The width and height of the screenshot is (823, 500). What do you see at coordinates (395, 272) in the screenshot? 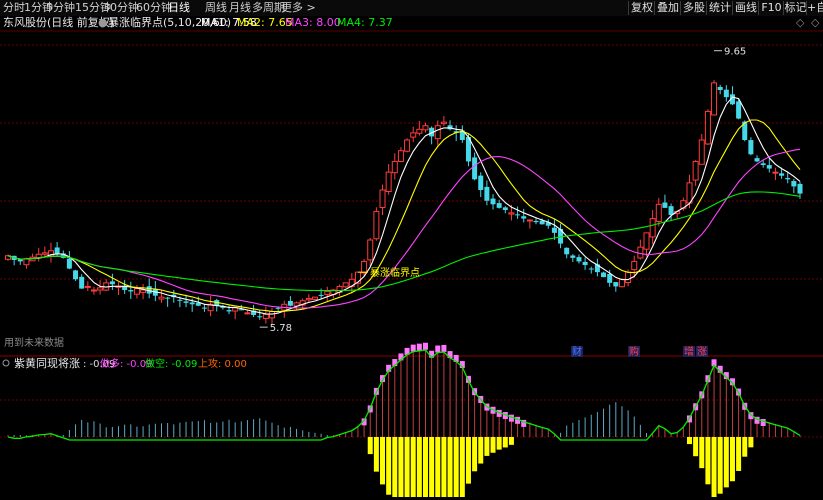
I see `signal-label: 暴涨临界点` at bounding box center [395, 272].